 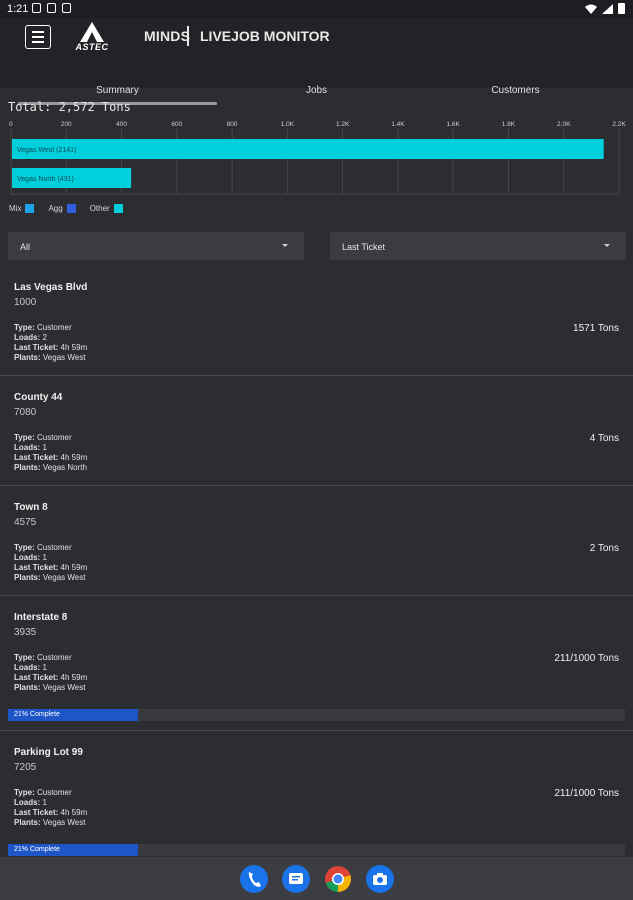 What do you see at coordinates (18, 9) in the screenshot?
I see `status-time: 1:21` at bounding box center [18, 9].